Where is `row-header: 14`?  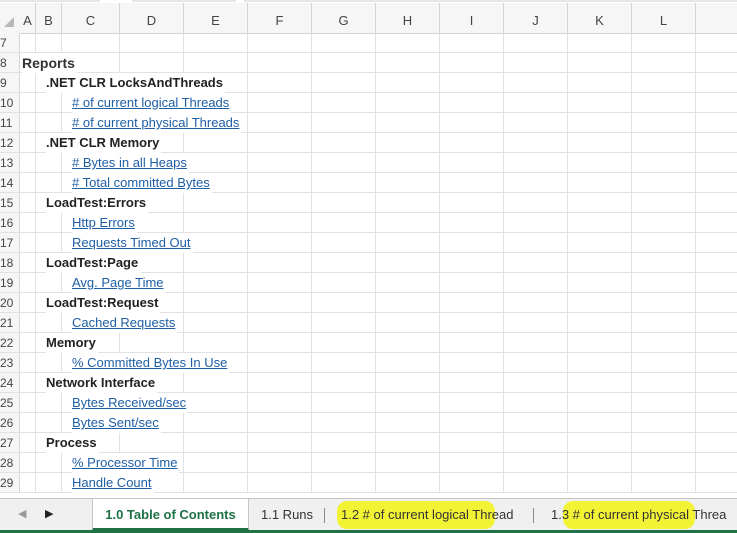 row-header: 14 is located at coordinates (10, 183).